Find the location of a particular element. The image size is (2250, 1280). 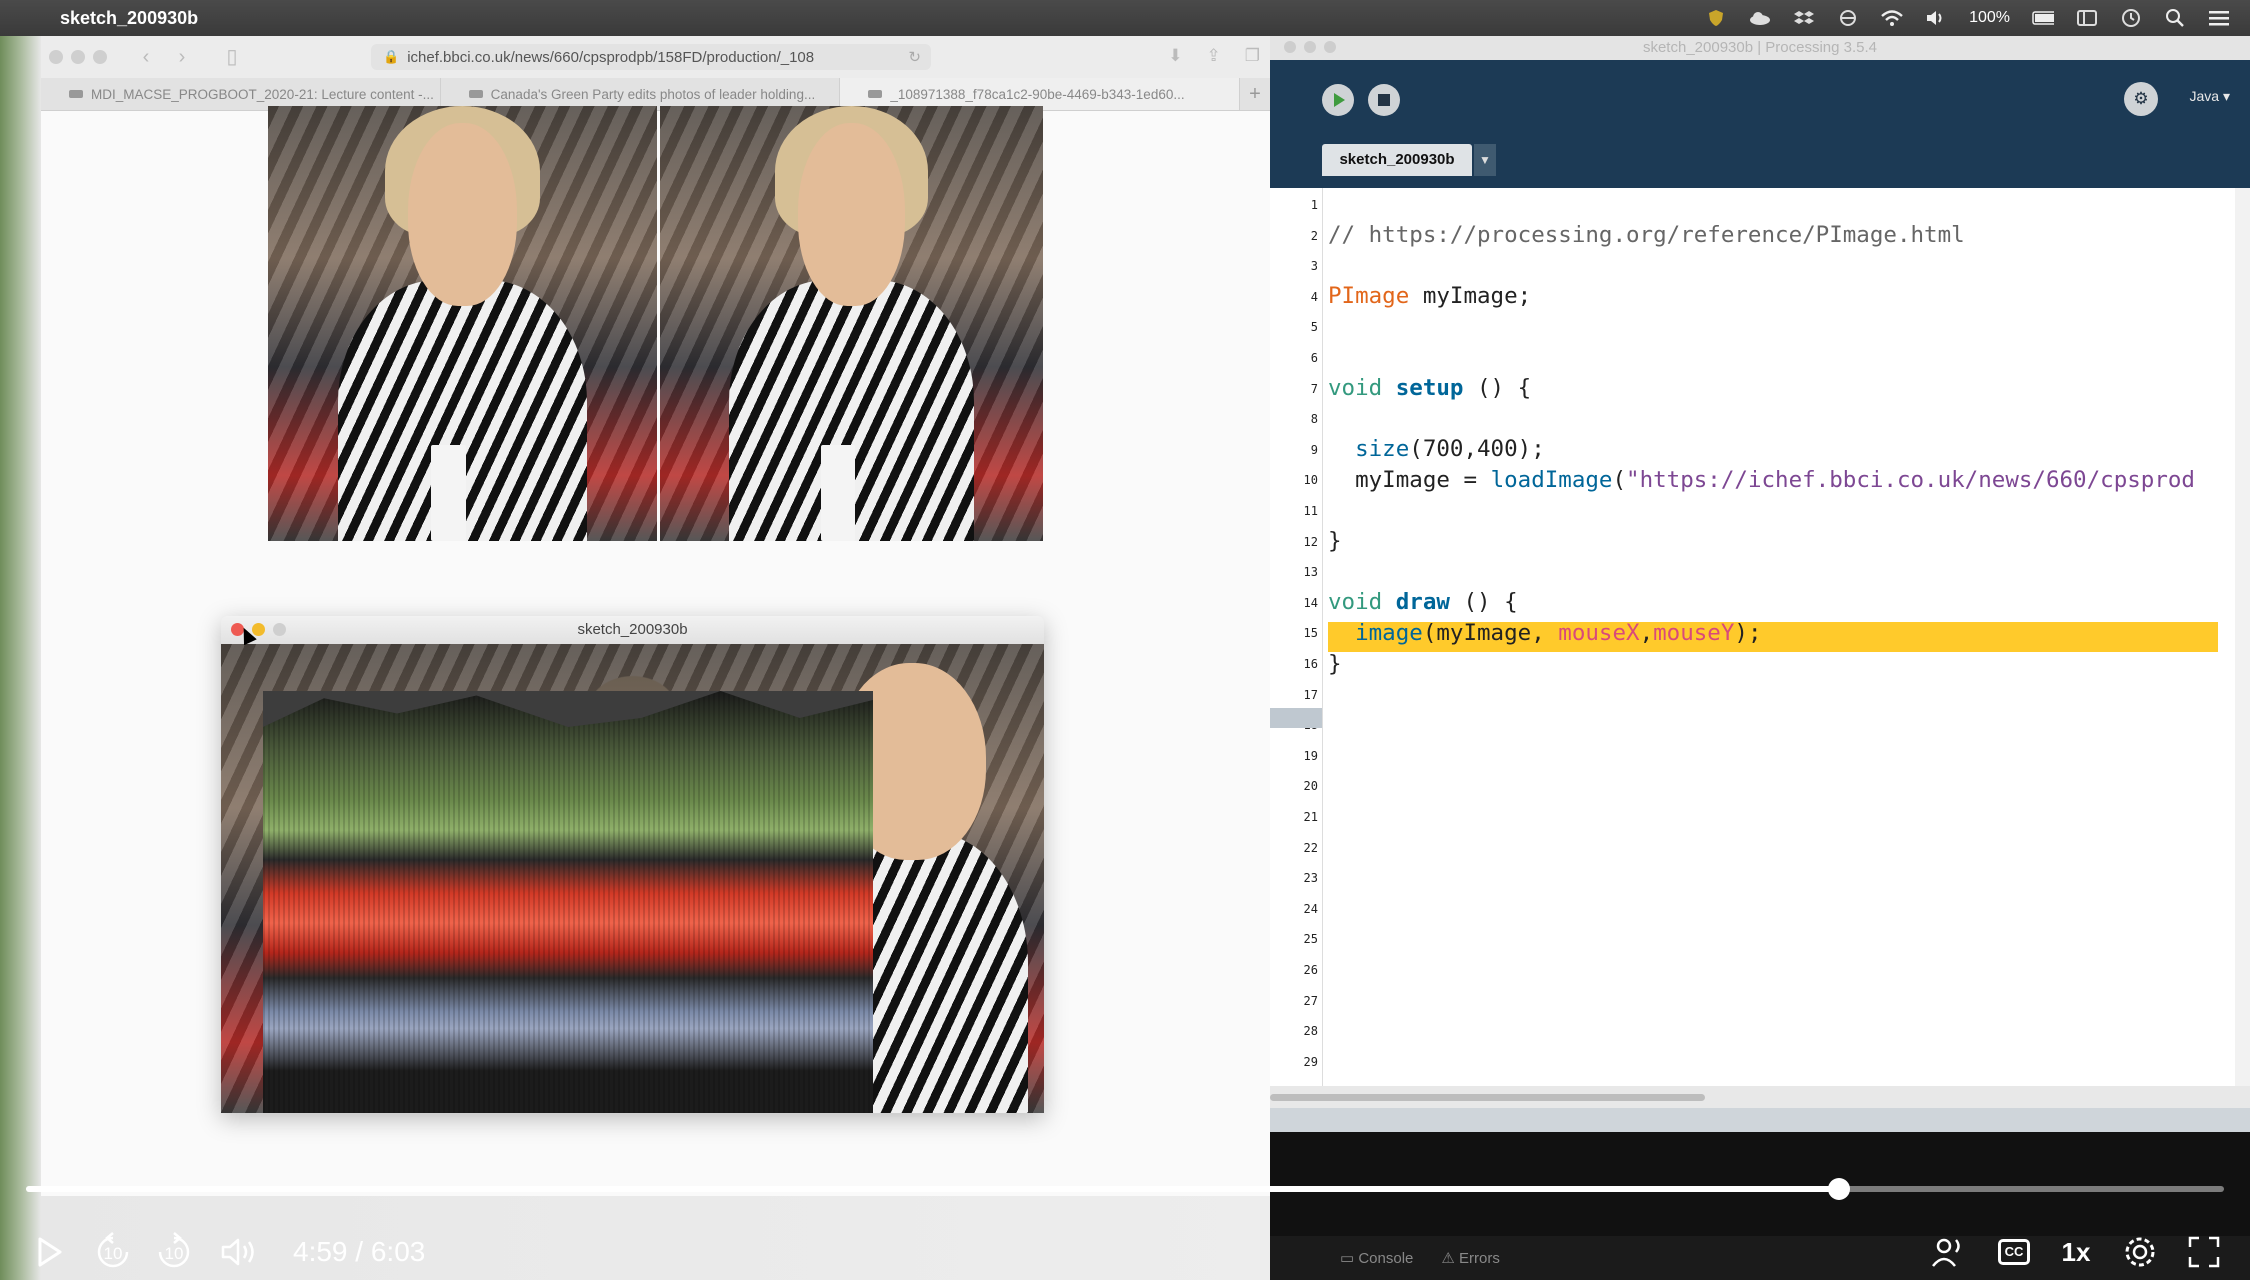

line-number: 14 is located at coordinates (1310, 602).